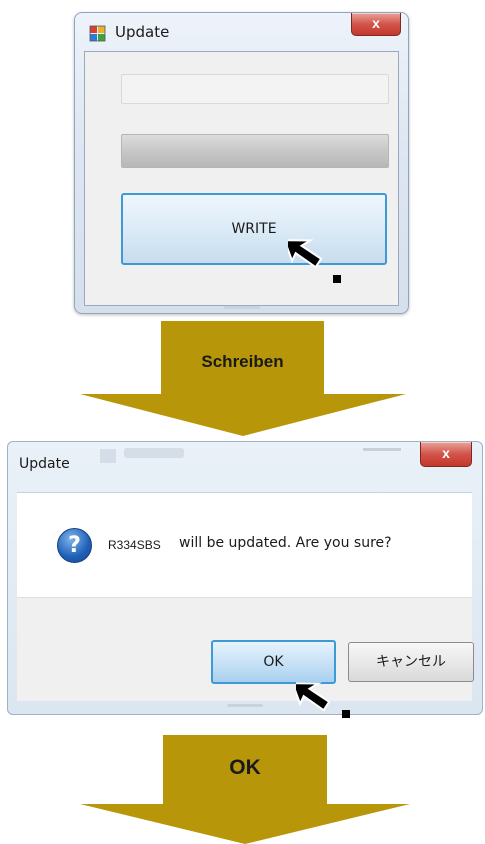 The image size is (485, 844). What do you see at coordinates (285, 543) in the screenshot?
I see `dialog-message: will be updated. Are you sure?` at bounding box center [285, 543].